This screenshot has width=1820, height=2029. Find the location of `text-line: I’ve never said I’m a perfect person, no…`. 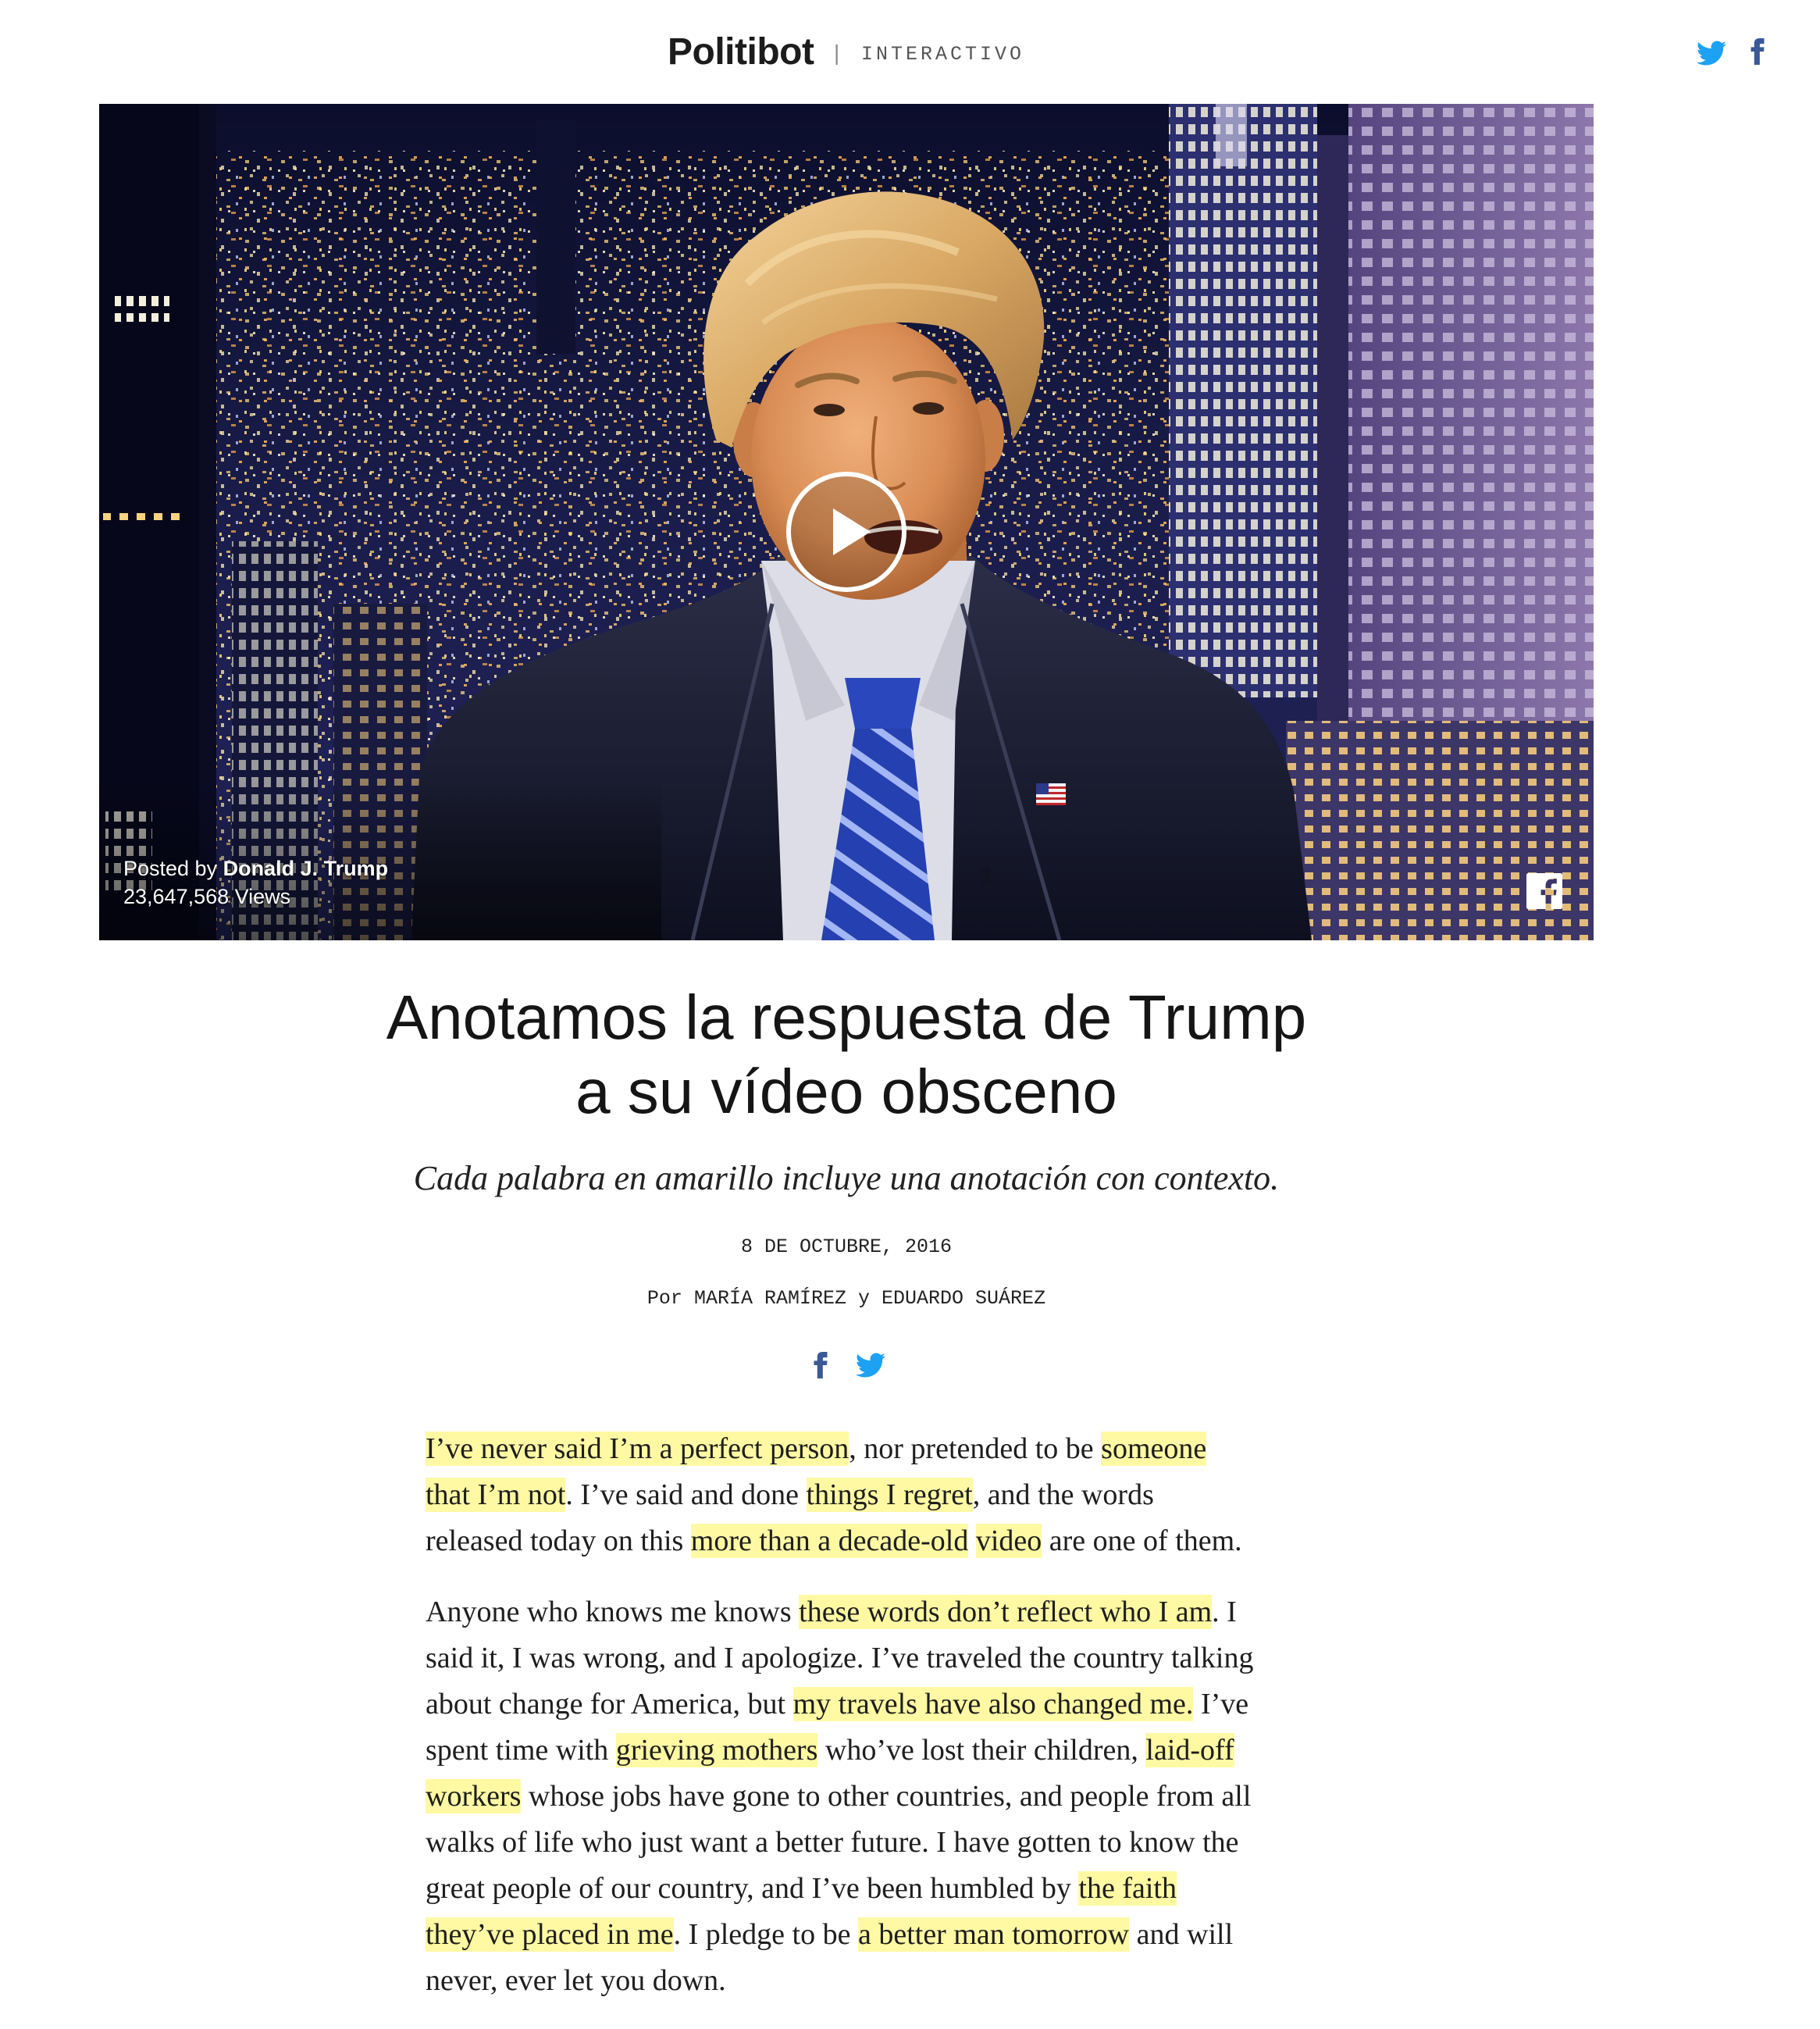

text-line: I’ve never said I’m a perfect person, no… is located at coordinates (894, 1449).